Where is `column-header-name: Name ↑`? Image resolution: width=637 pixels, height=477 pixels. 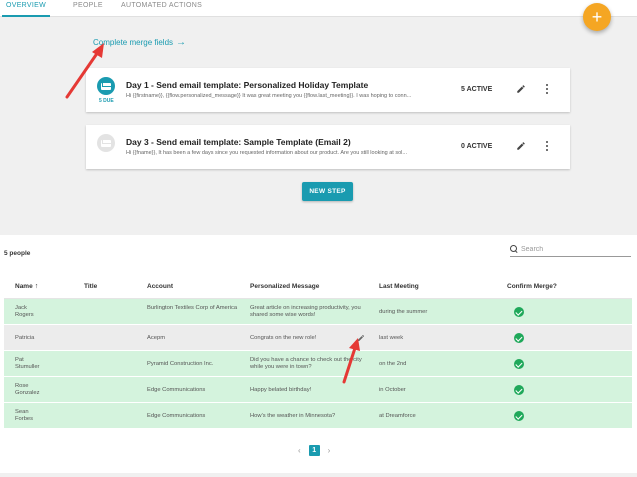 column-header-name: Name ↑ is located at coordinates (26, 286).